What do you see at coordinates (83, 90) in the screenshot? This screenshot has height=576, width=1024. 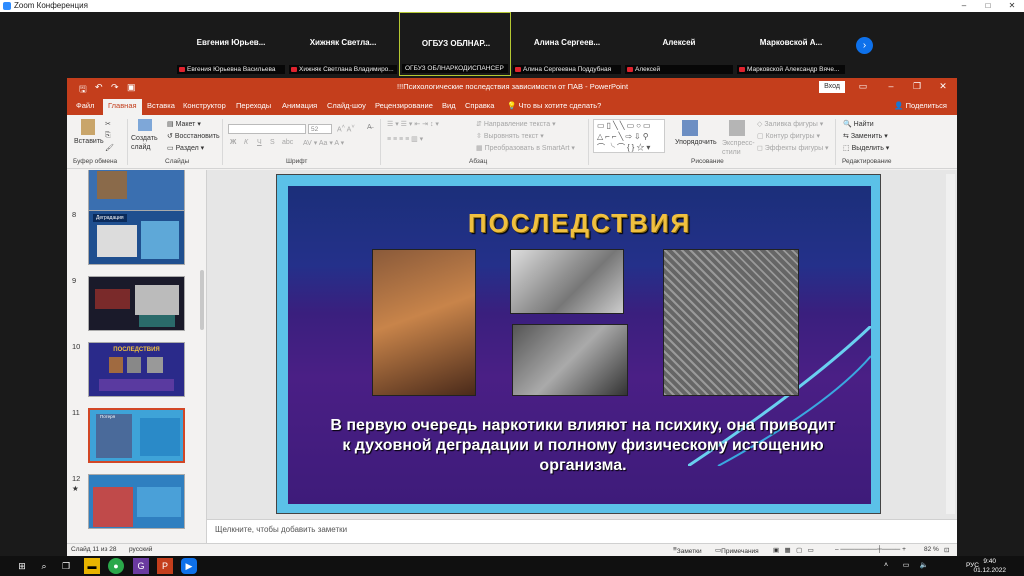 I see `save-icon: 🖫` at bounding box center [83, 90].